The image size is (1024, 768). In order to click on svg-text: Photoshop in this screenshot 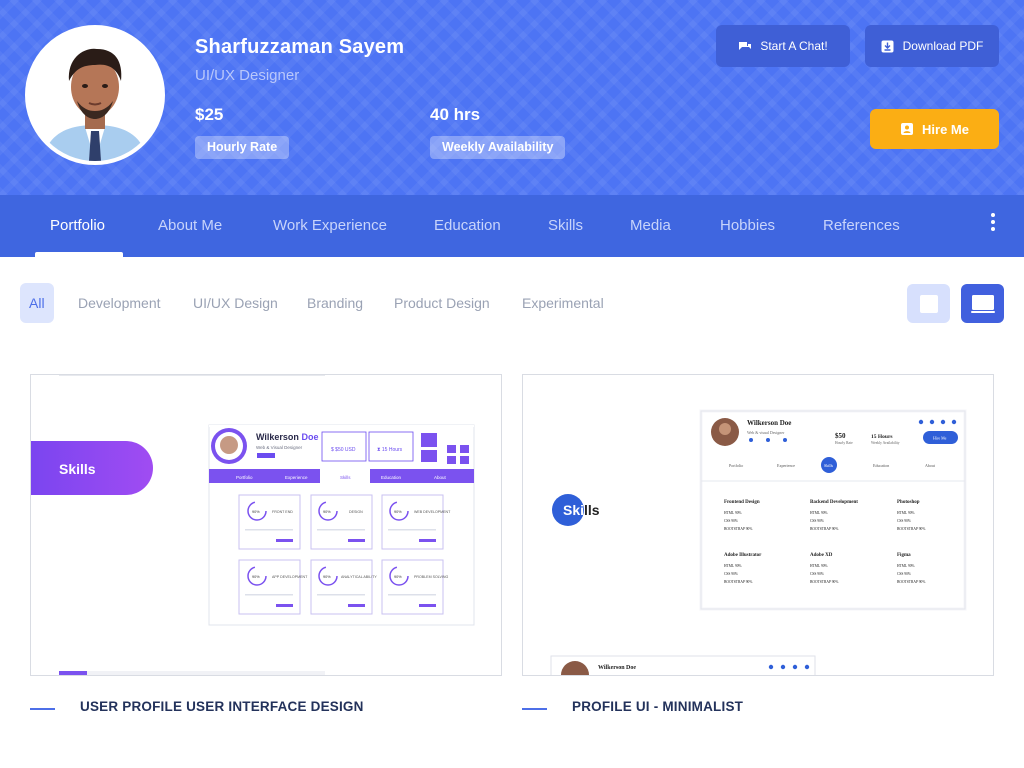, I will do `click(908, 502)`.